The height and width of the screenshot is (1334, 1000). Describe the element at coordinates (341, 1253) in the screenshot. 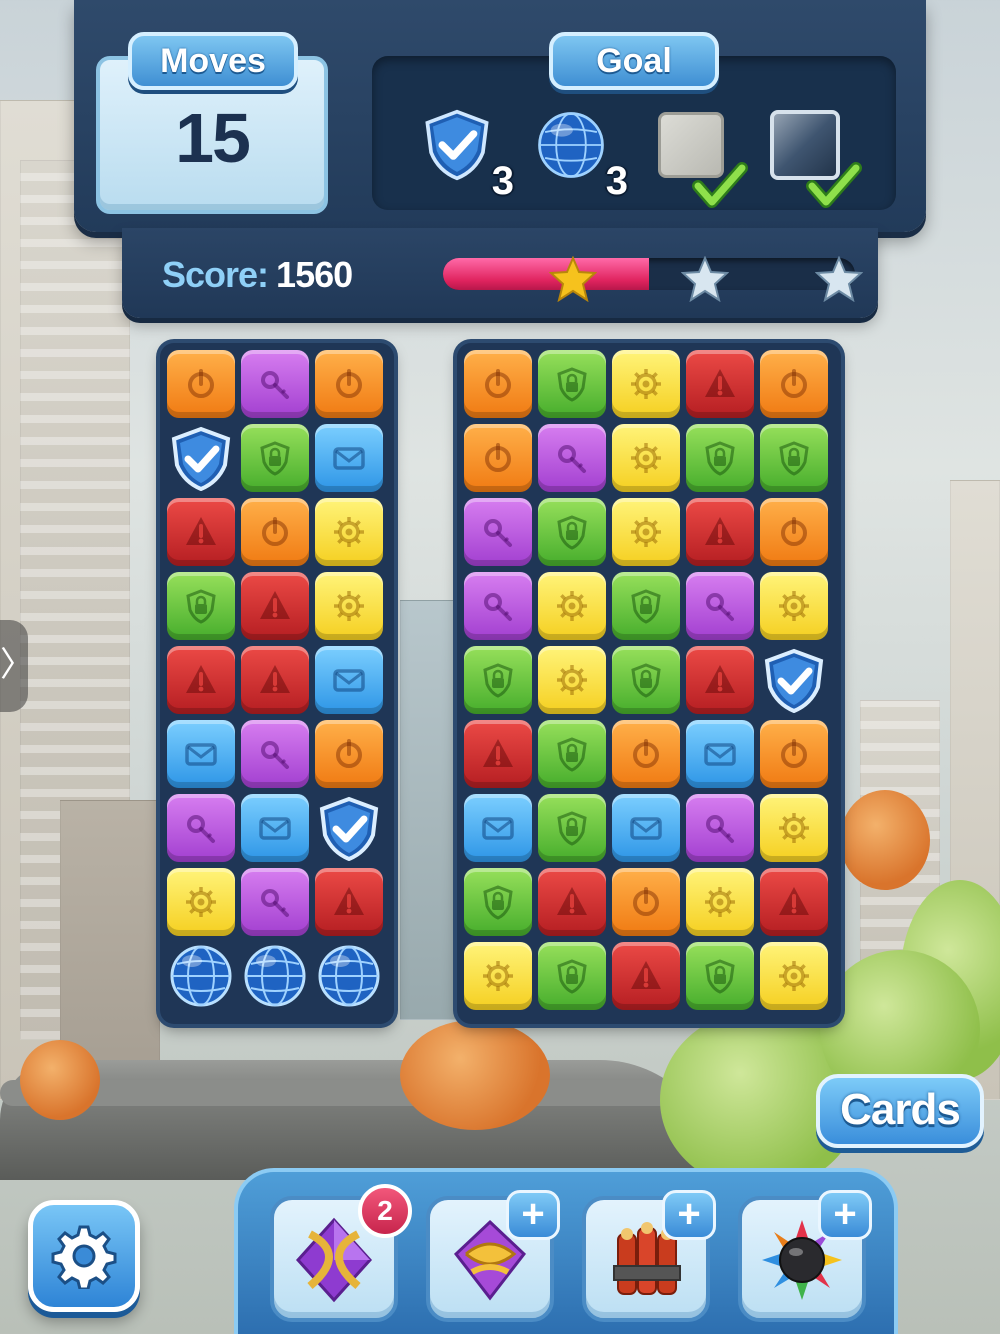

I see `booster-spiral-gem: 2` at that location.